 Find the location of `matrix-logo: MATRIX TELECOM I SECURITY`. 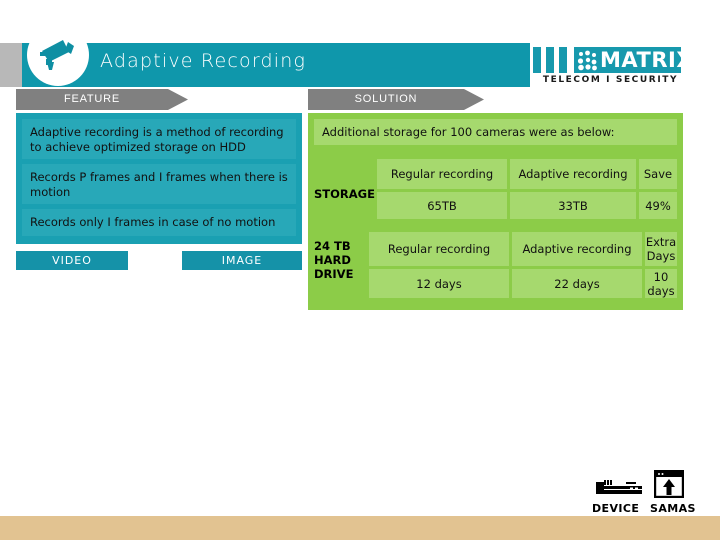

matrix-logo: MATRIX TELECOM I SECURITY is located at coordinates (613, 67).